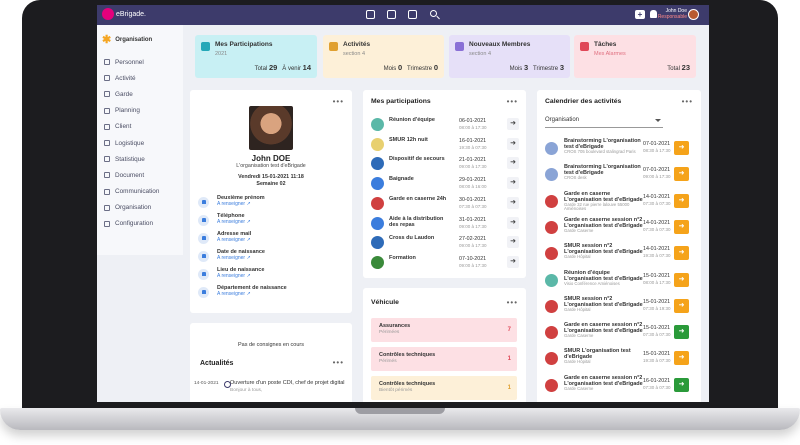 This screenshot has height=445, width=800. I want to click on sidebar-item-statistique: Statistique, so click(131, 159).